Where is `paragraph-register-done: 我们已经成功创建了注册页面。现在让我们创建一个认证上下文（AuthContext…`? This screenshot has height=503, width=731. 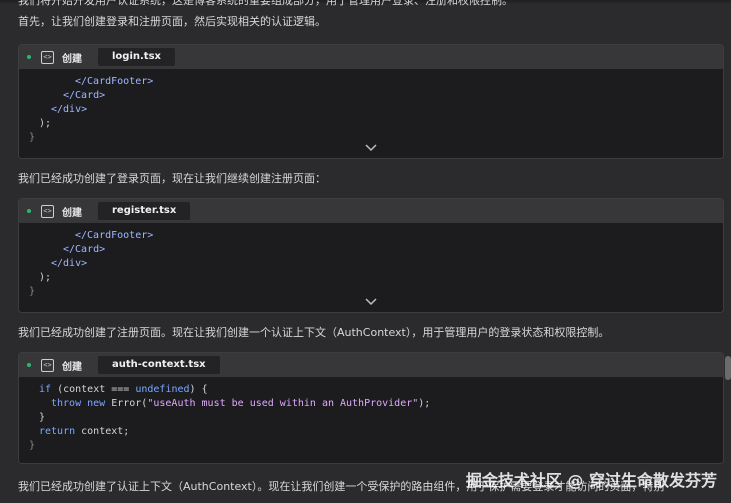 paragraph-register-done: 我们已经成功创建了注册页面。现在让我们创建一个认证上下文（AuthContext… is located at coordinates (314, 332).